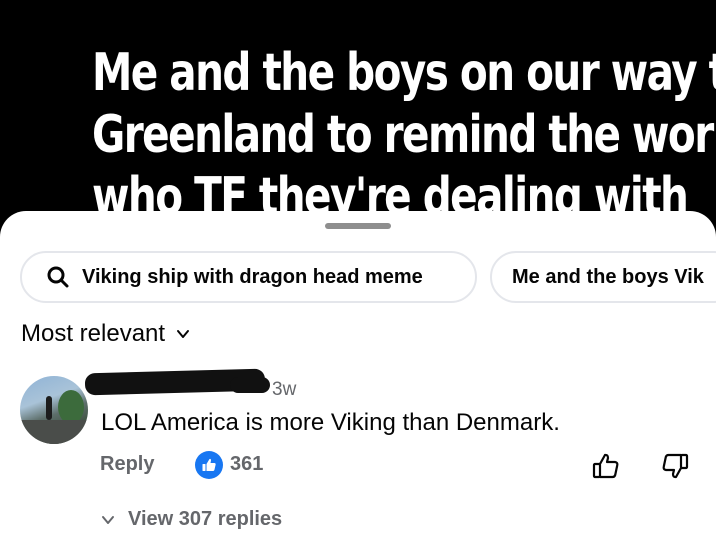  What do you see at coordinates (358, 226) in the screenshot?
I see `drag-handle` at bounding box center [358, 226].